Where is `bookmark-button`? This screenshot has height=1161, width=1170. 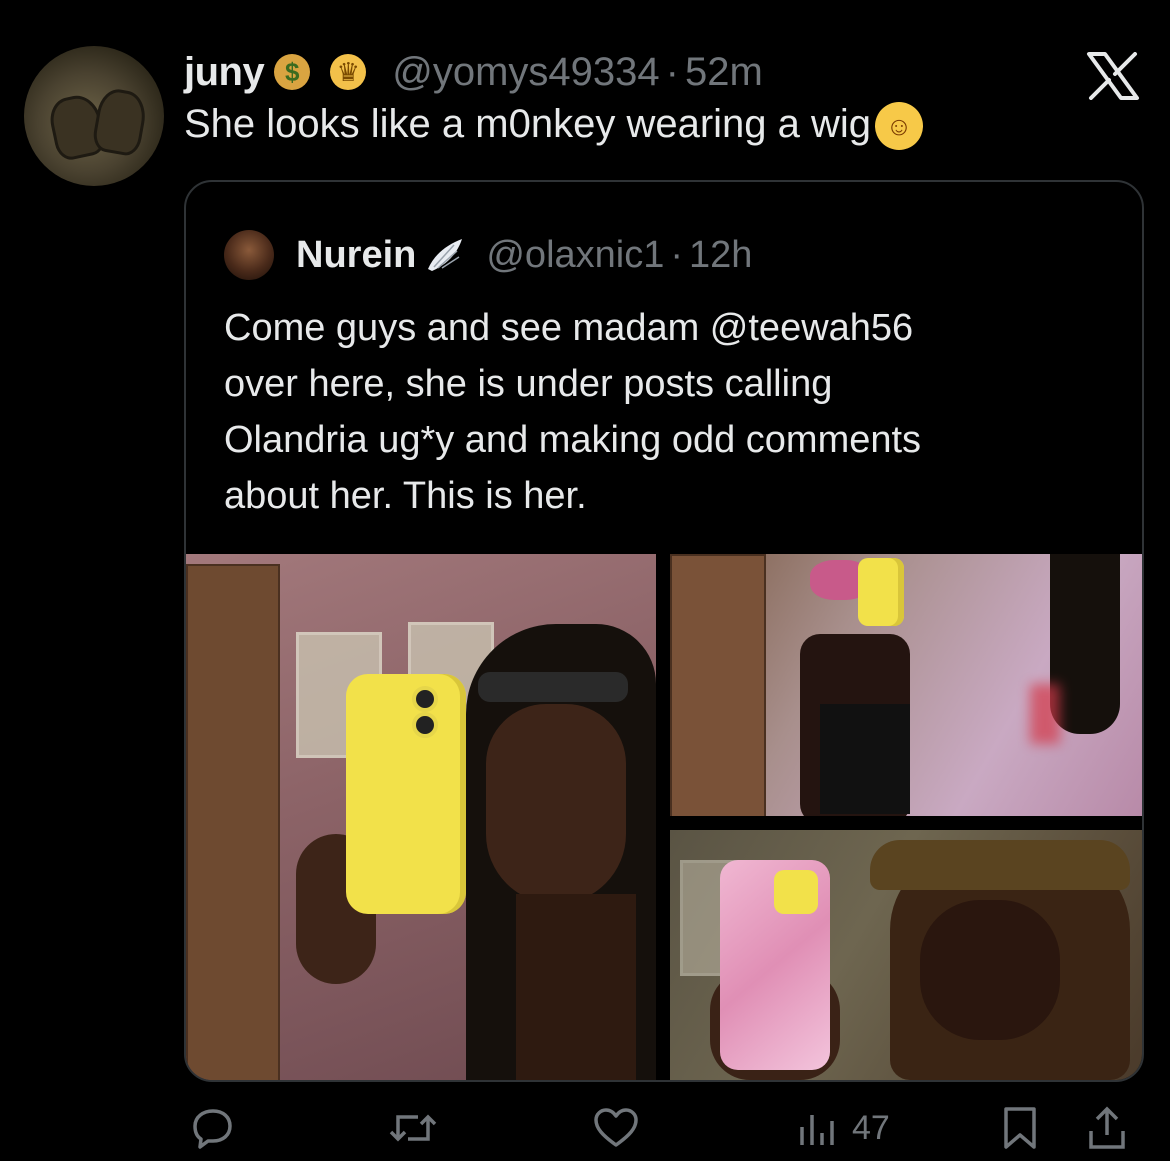 bookmark-button is located at coordinates (1020, 1128).